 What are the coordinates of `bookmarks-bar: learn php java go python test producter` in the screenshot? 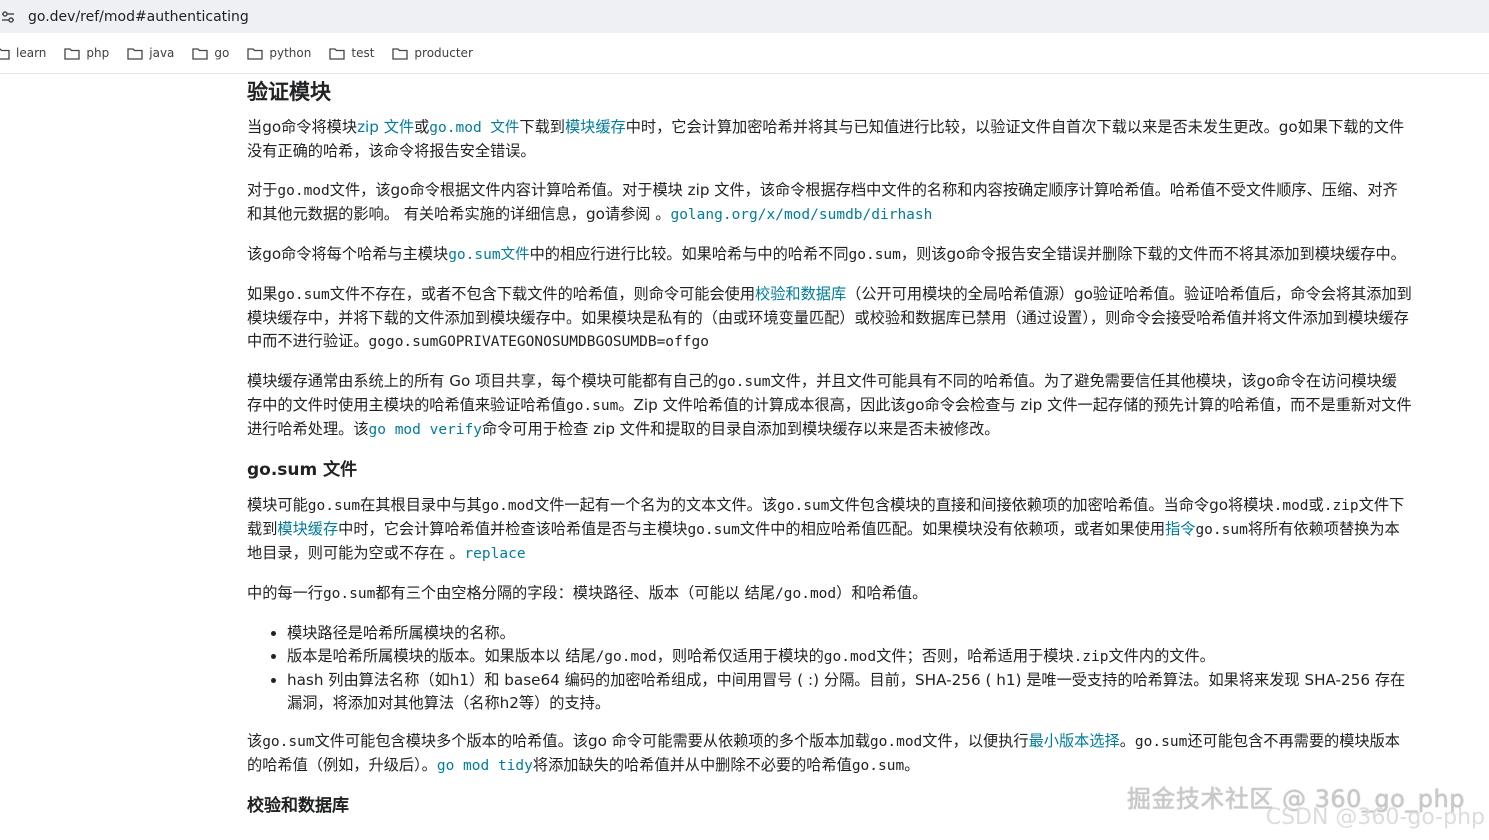 It's located at (744, 53).